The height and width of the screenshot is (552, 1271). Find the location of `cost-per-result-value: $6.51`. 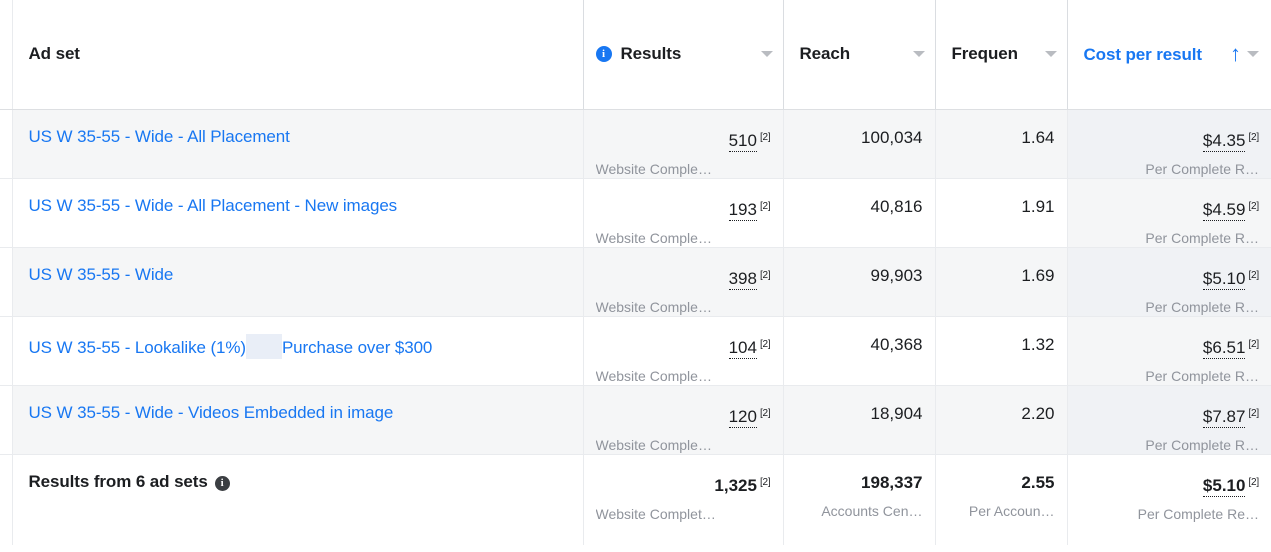

cost-per-result-value: $6.51 is located at coordinates (1224, 348).